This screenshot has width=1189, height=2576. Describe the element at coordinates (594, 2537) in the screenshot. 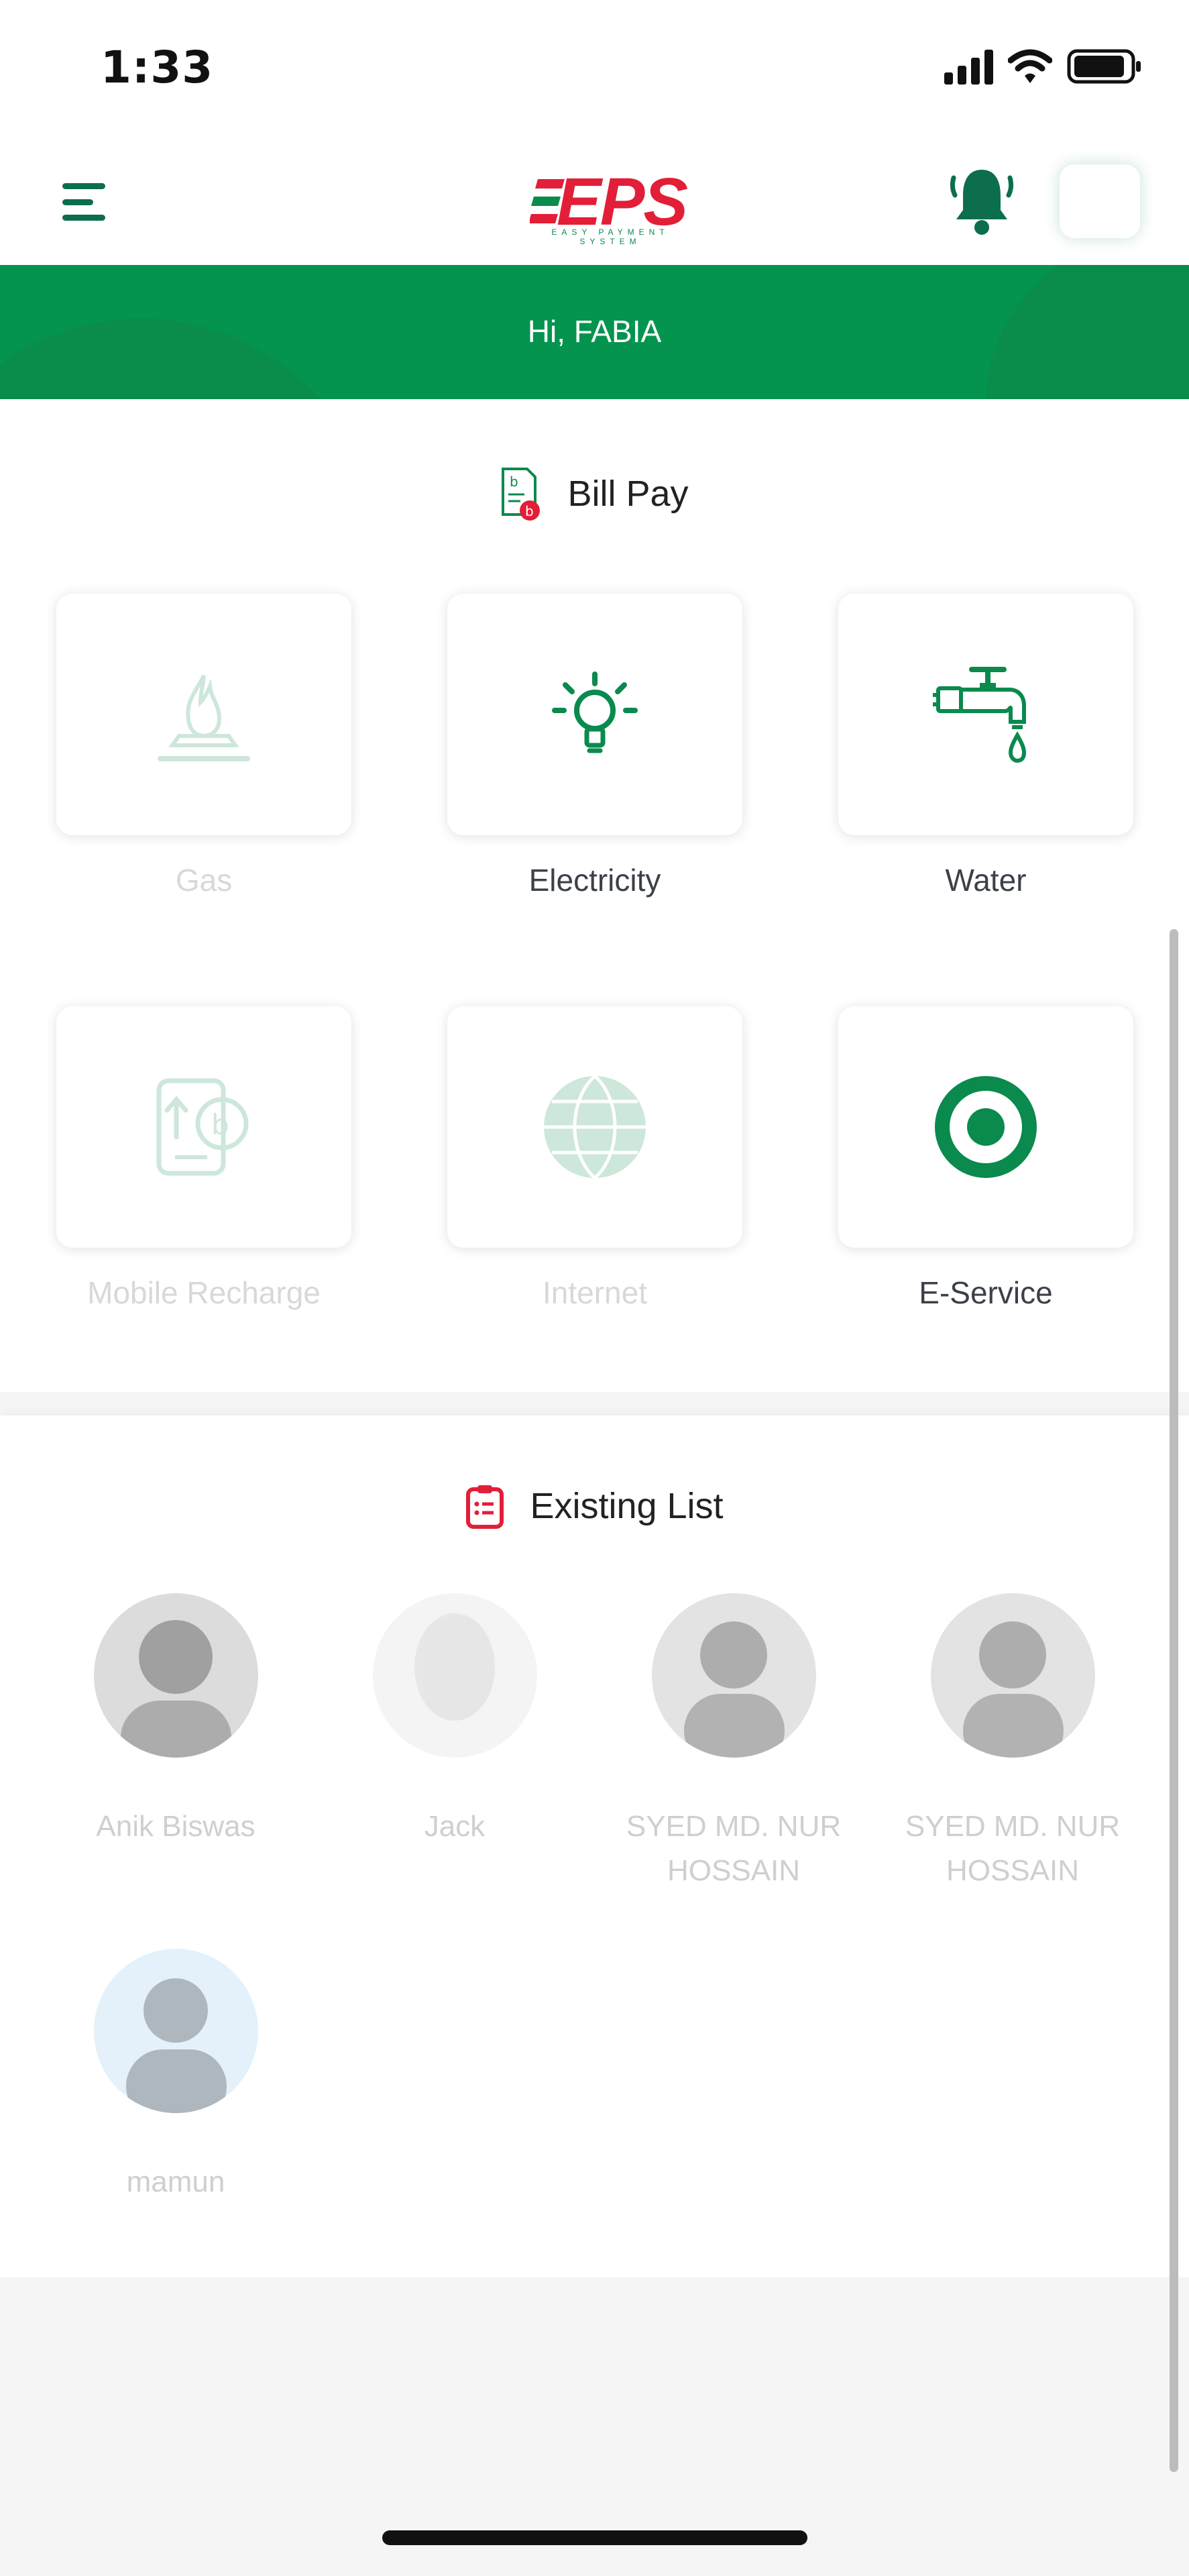

I see `home-indicator` at that location.